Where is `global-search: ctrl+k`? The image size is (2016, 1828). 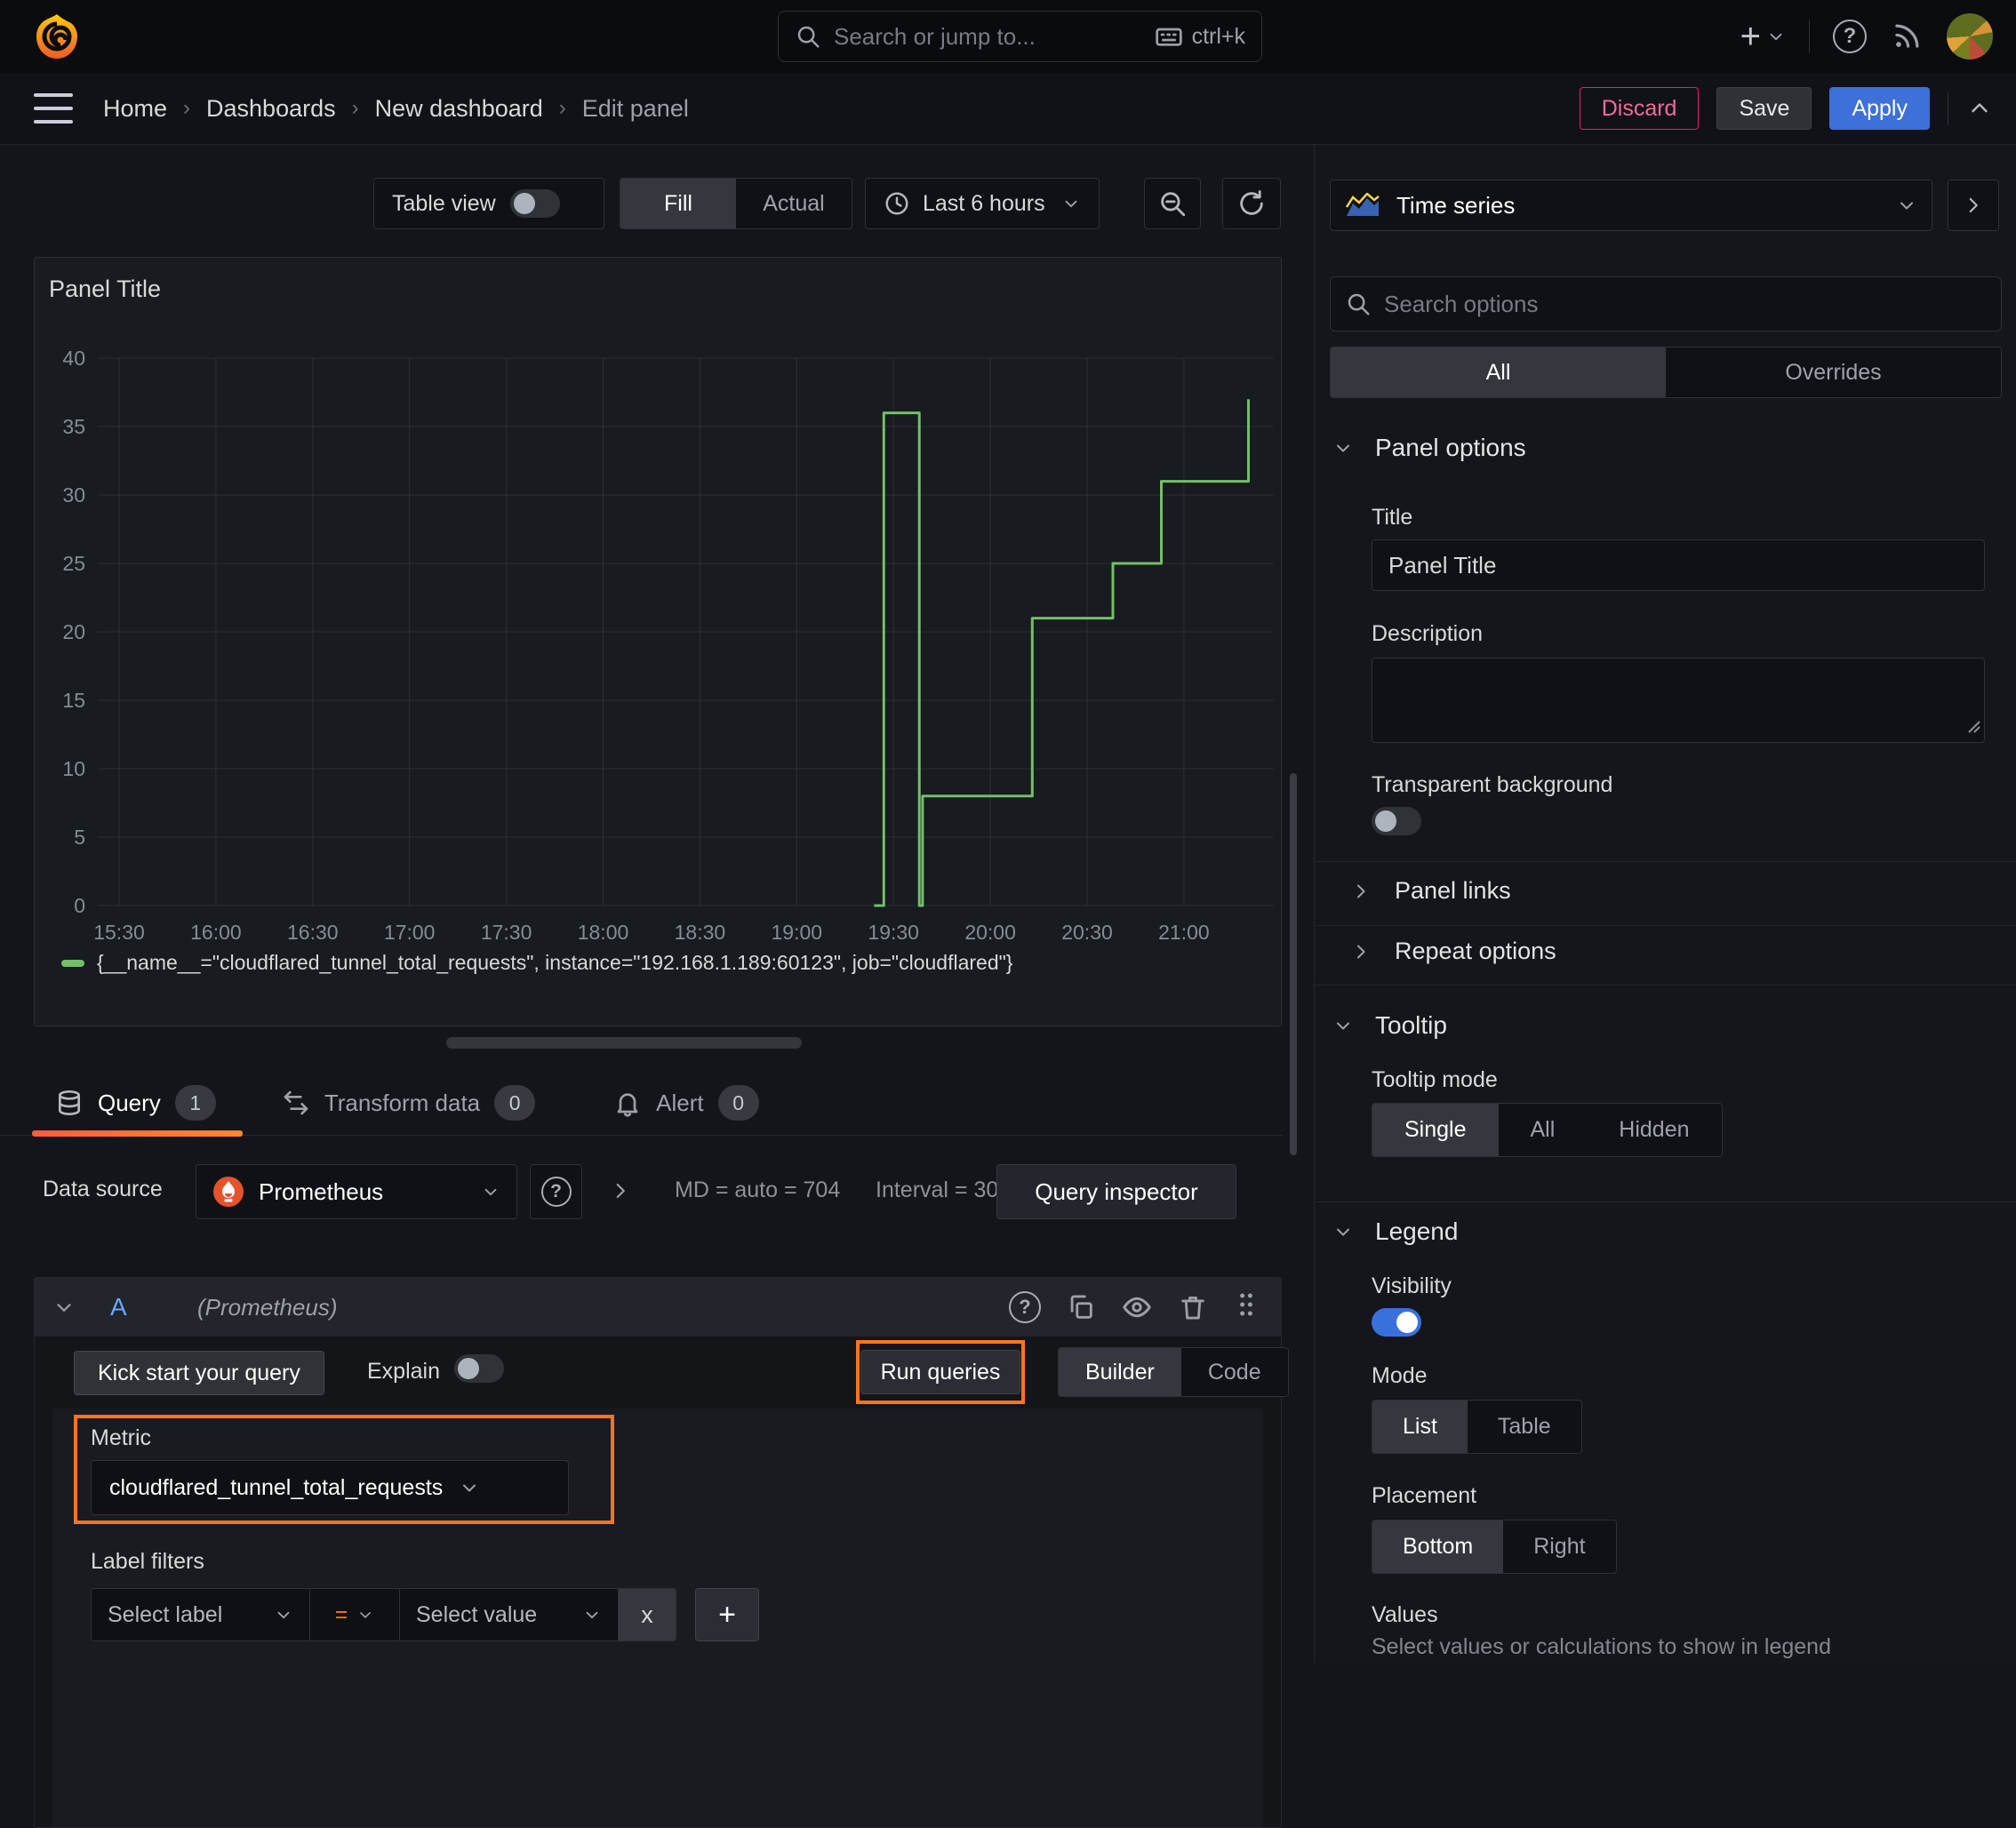 global-search: ctrl+k is located at coordinates (1020, 36).